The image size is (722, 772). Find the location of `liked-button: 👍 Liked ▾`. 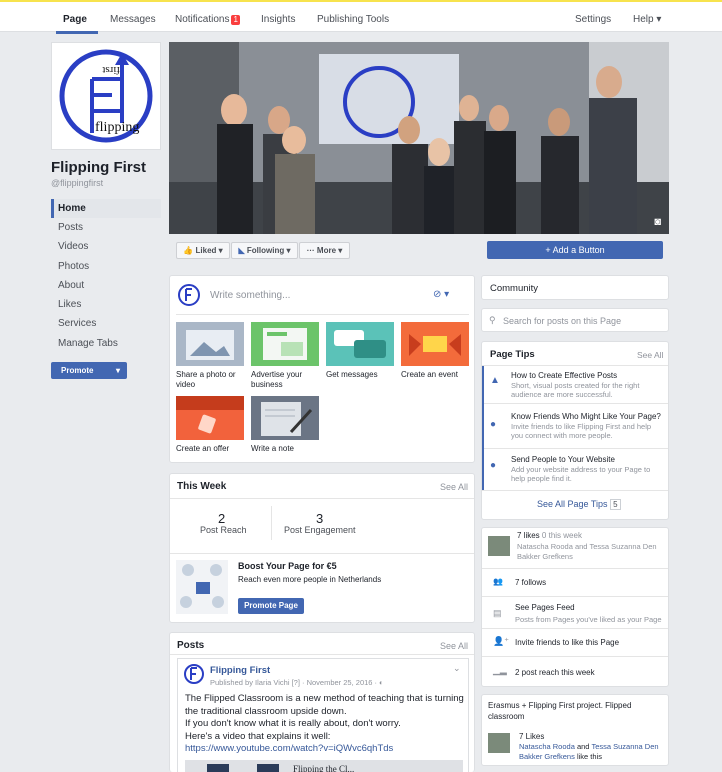

liked-button: 👍 Liked ▾ is located at coordinates (203, 250).